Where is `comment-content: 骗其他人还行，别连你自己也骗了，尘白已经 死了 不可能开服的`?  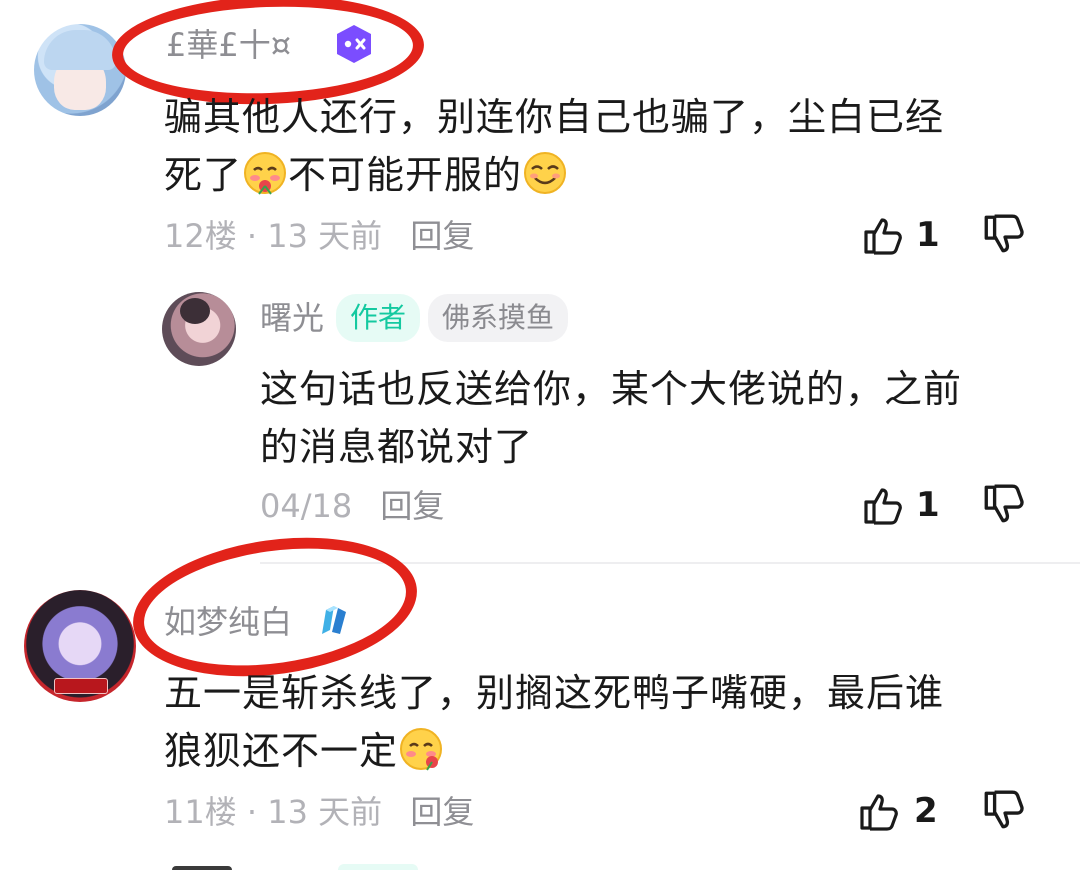 comment-content: 骗其他人还行，别连你自己也骗了，尘白已经 死了 不可能开服的 is located at coordinates (604, 146).